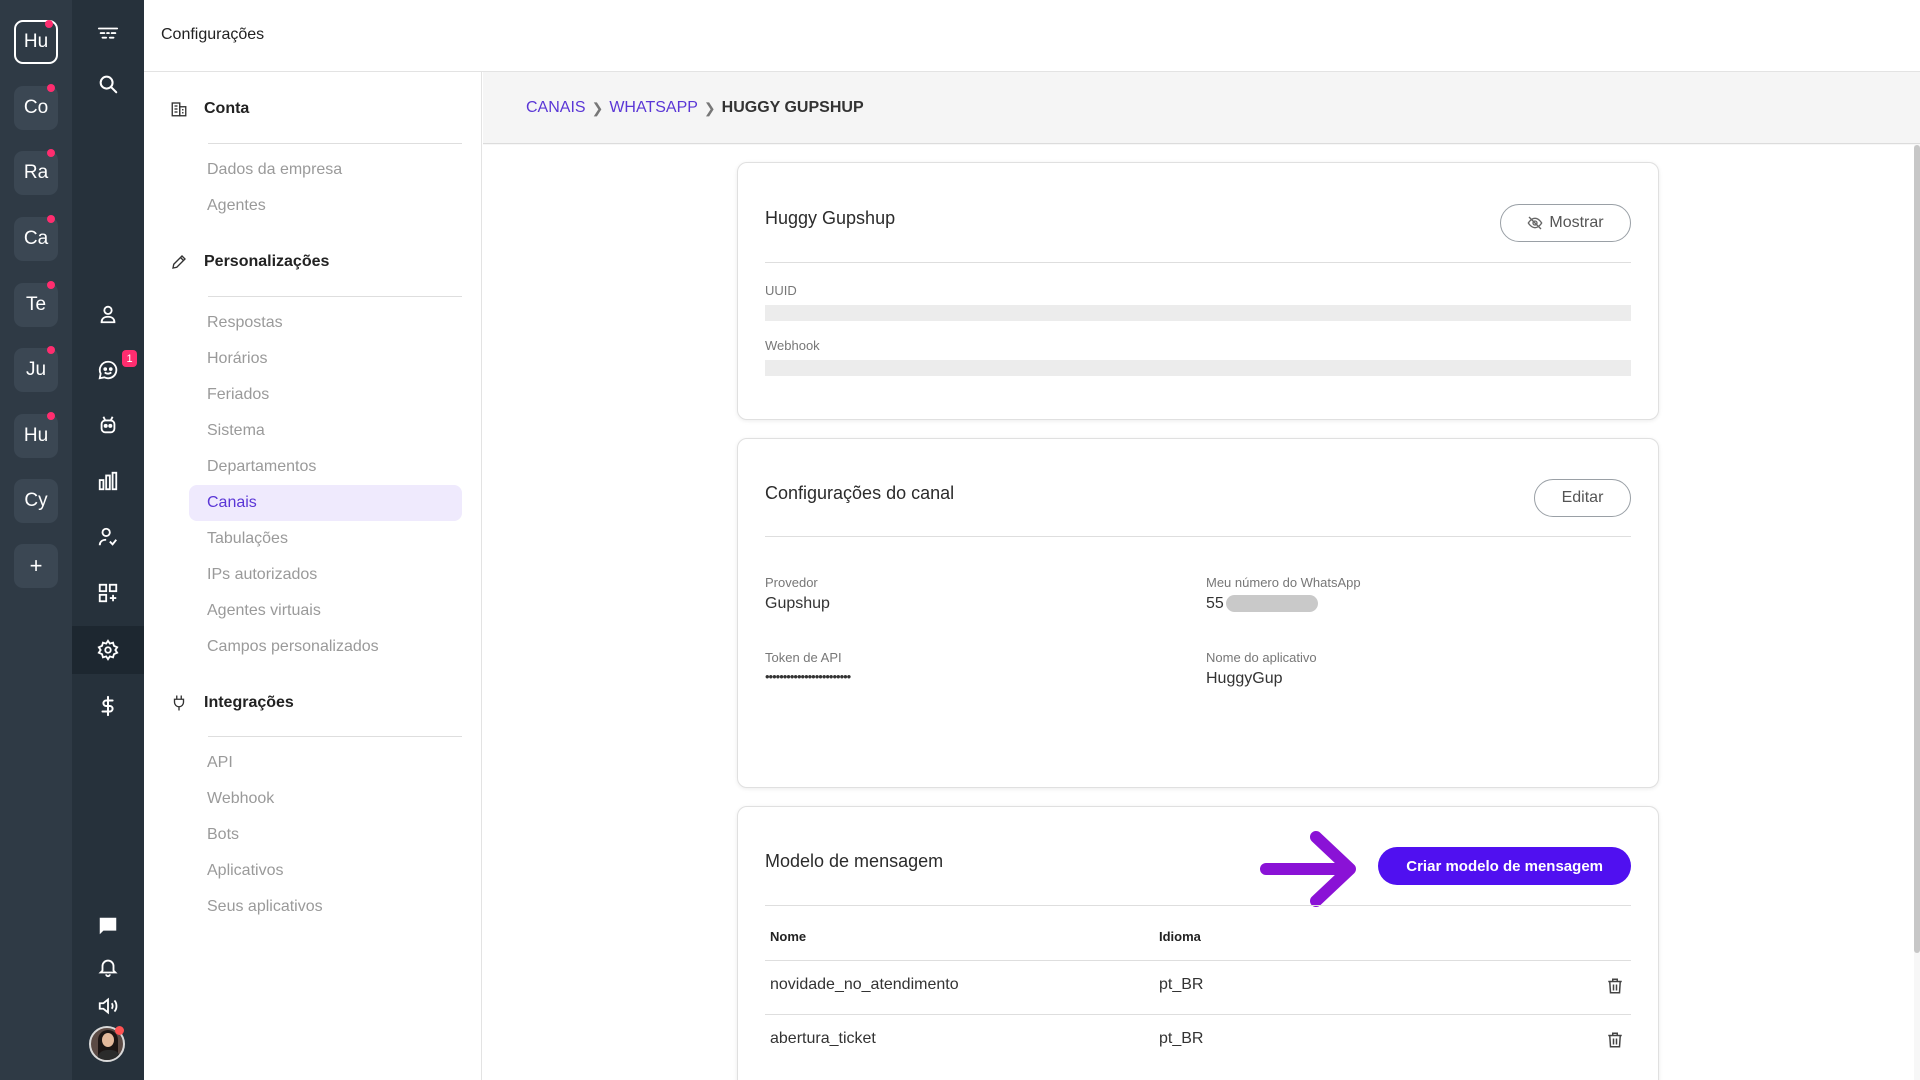  Describe the element at coordinates (36, 107) in the screenshot. I see `workspace-co: Co` at that location.